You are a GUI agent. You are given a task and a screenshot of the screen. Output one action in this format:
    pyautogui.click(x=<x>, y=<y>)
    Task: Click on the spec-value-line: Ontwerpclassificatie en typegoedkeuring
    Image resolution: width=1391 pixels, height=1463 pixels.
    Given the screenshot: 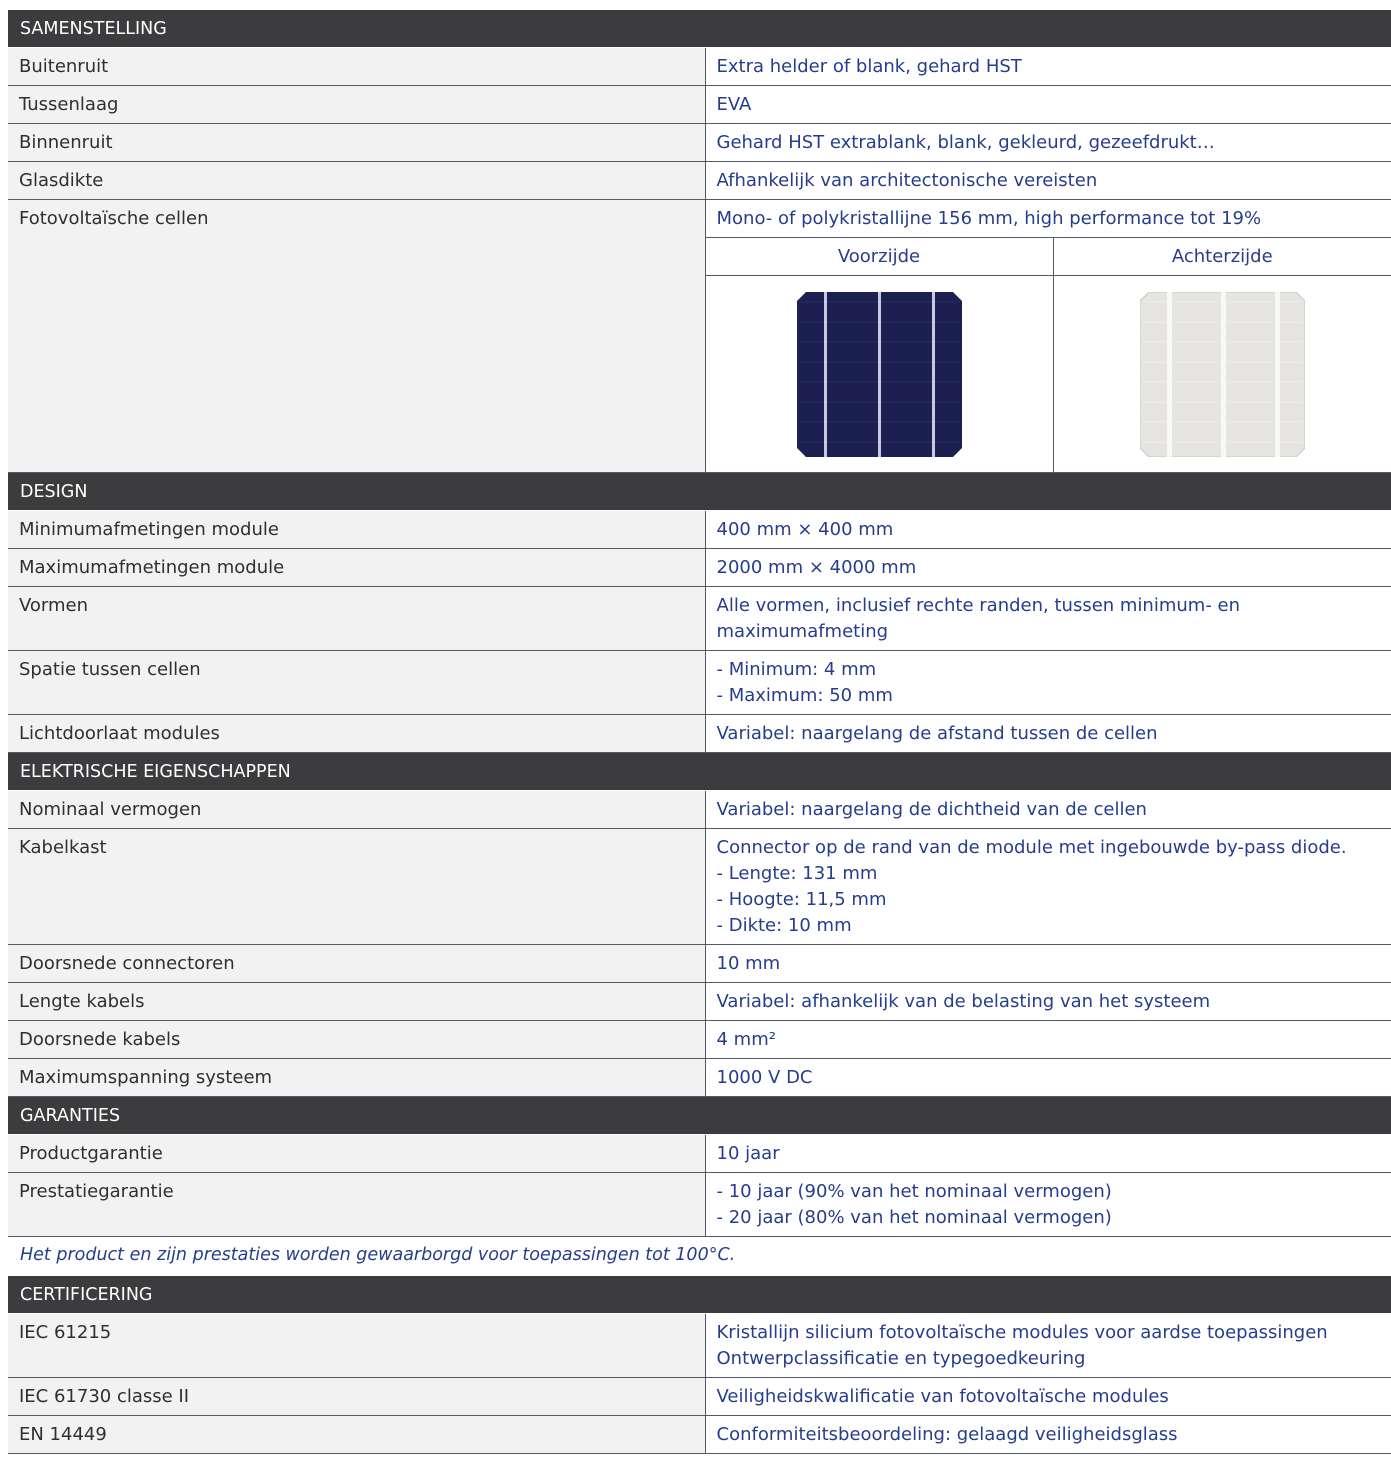 What is the action you would take?
    pyautogui.click(x=901, y=1358)
    